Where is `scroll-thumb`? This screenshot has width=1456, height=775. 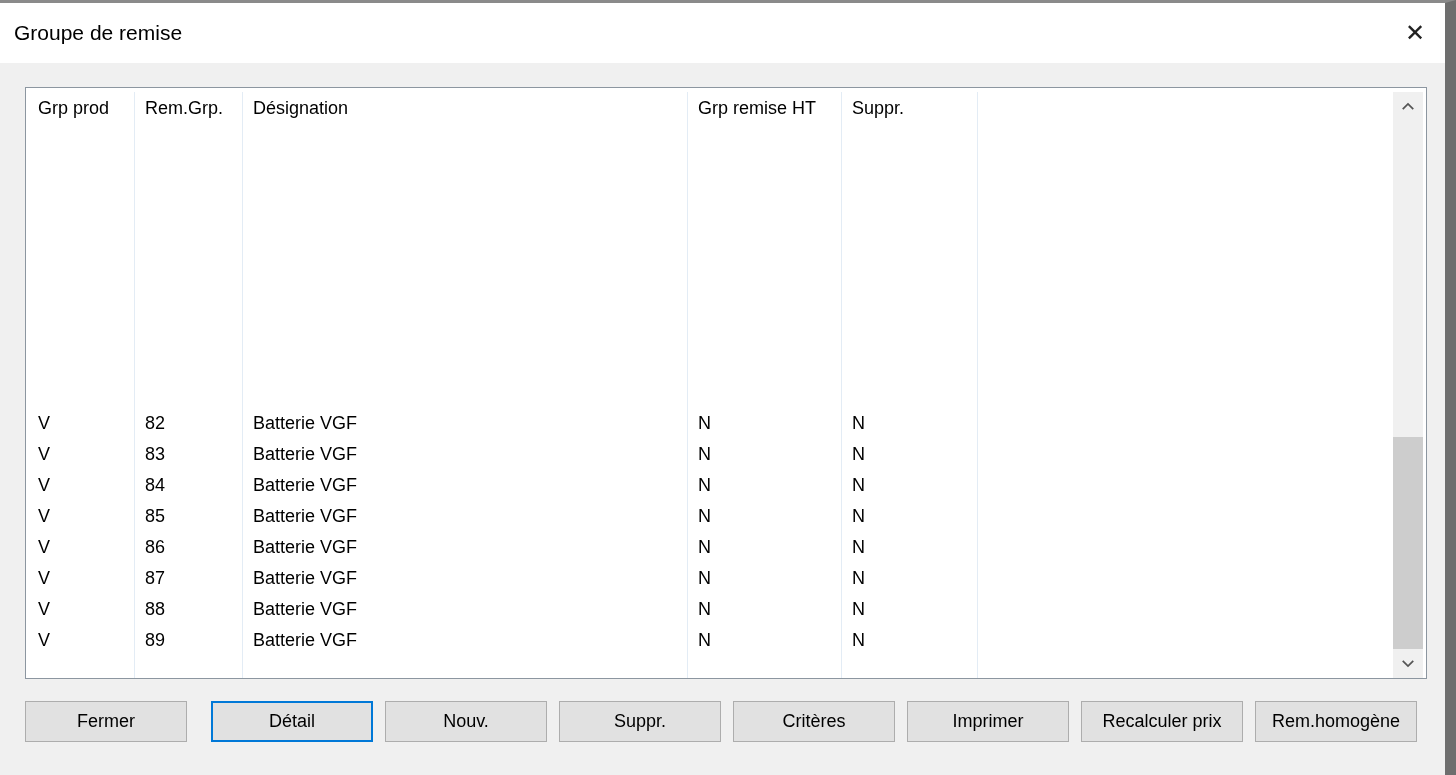 scroll-thumb is located at coordinates (1408, 543).